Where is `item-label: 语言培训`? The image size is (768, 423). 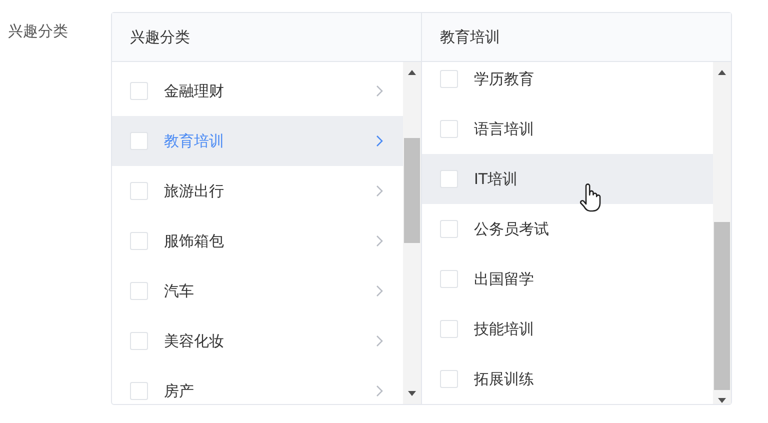 item-label: 语言培训 is located at coordinates (504, 129).